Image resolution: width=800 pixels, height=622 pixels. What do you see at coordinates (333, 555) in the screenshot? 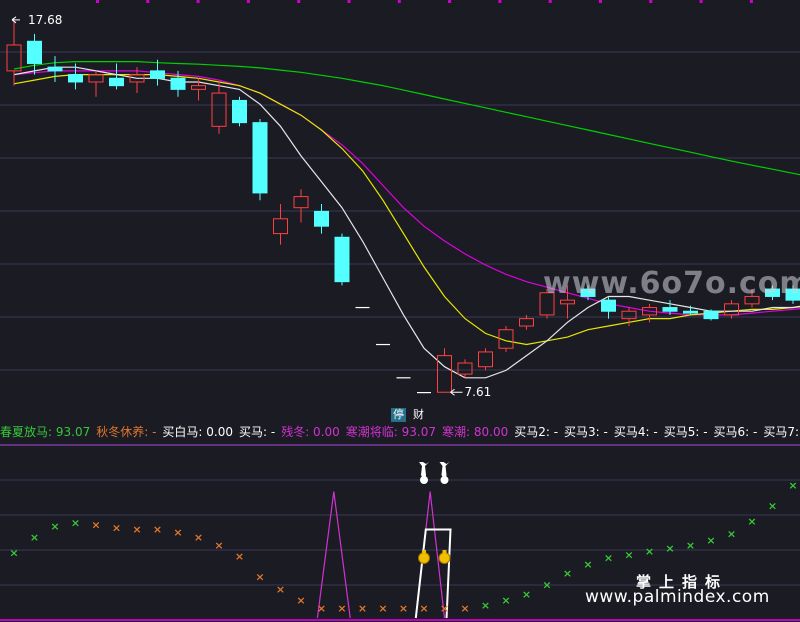
I see `indicator-peak` at bounding box center [333, 555].